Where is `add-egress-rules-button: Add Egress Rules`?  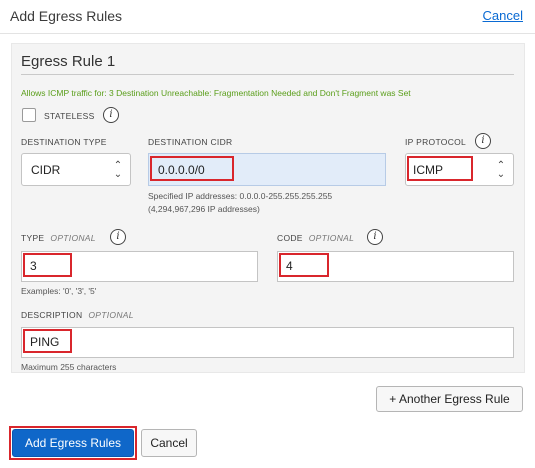
add-egress-rules-button: Add Egress Rules is located at coordinates (73, 443).